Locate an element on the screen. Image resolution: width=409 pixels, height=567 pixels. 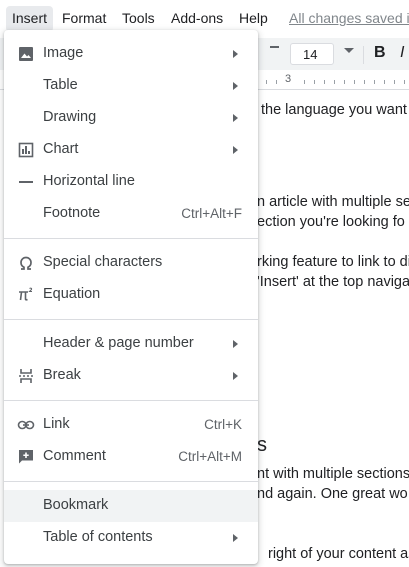
menu-add-ons: Add-ons is located at coordinates (197, 18).